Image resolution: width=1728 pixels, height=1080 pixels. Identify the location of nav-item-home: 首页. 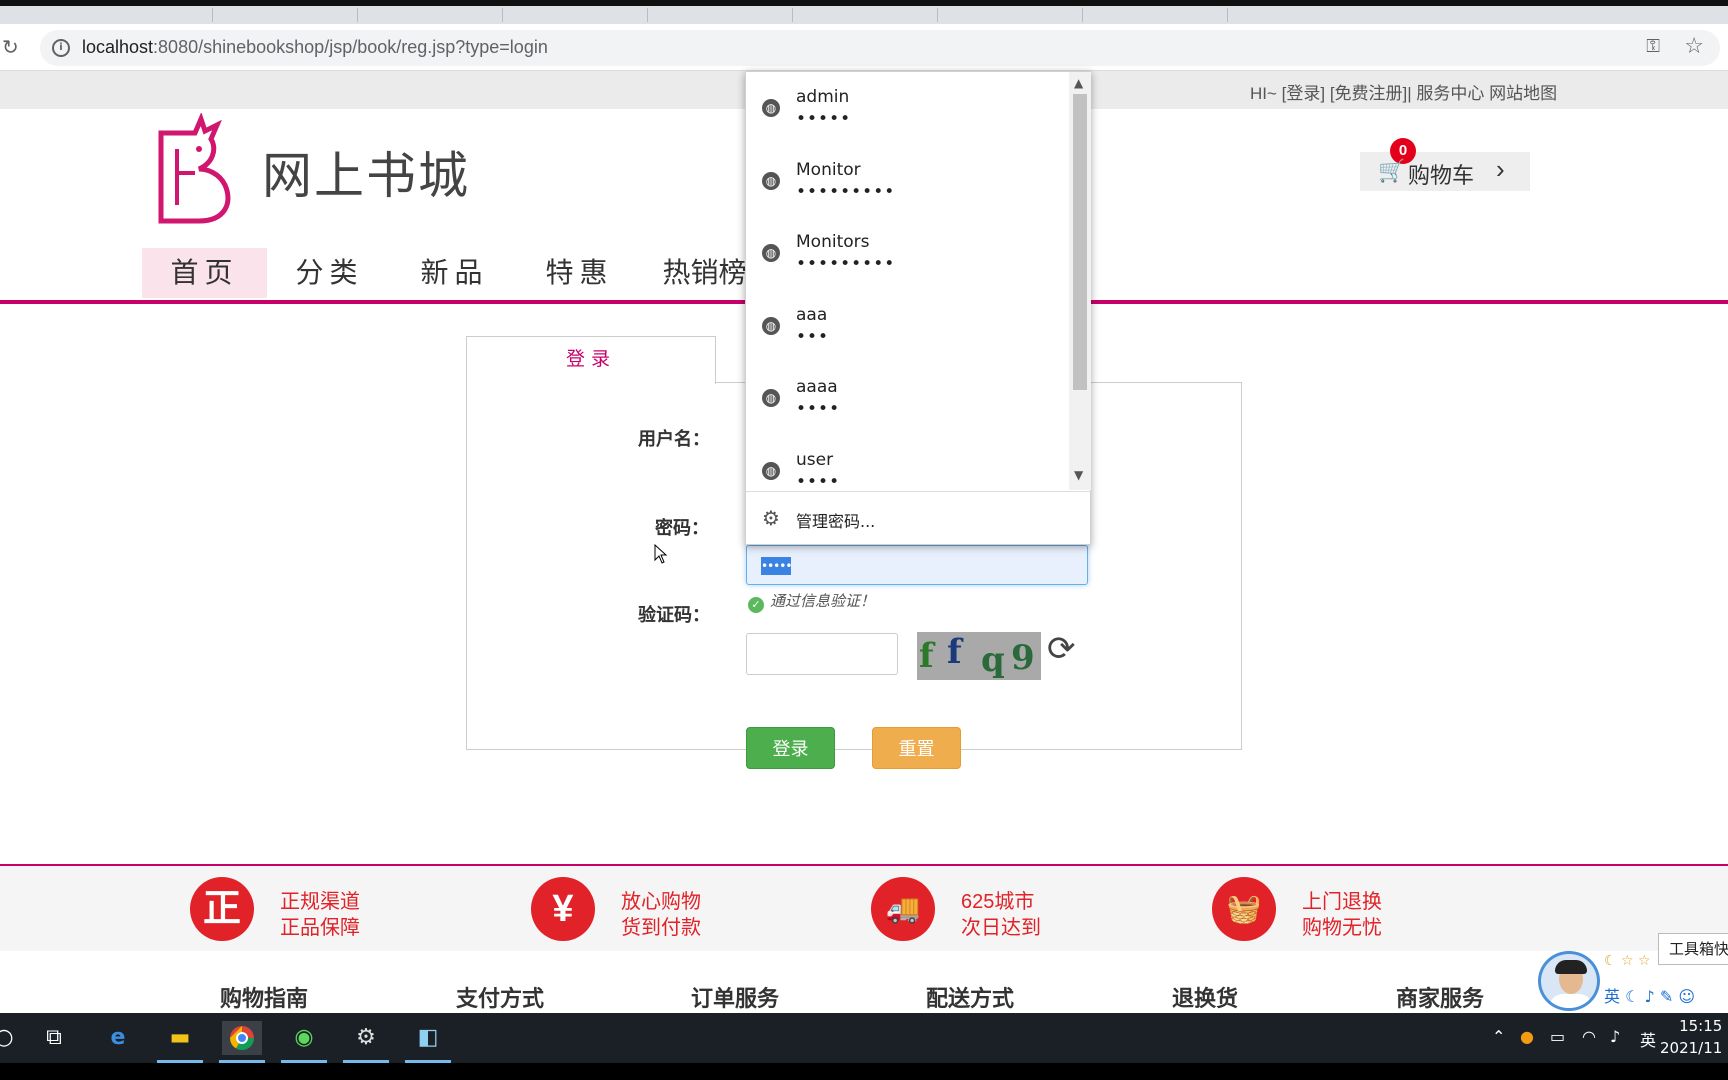
(204, 273).